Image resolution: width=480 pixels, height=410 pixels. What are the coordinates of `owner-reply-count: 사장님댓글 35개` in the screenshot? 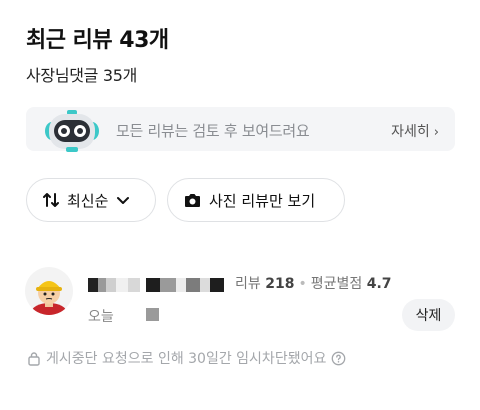 It's located at (82, 75).